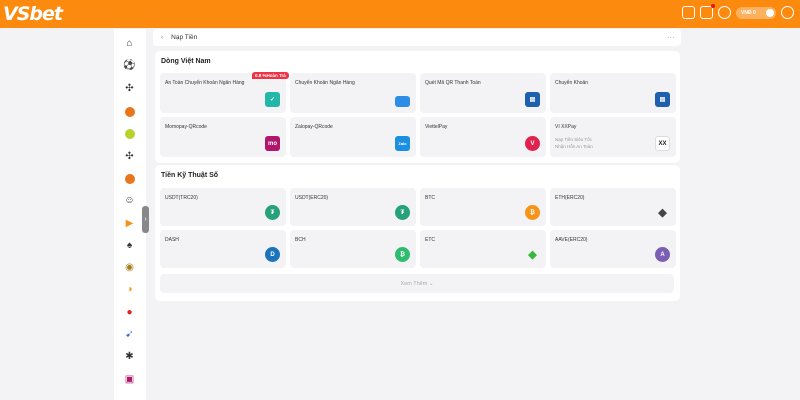  I want to click on header-actions: VNĐ 0, so click(738, 11).